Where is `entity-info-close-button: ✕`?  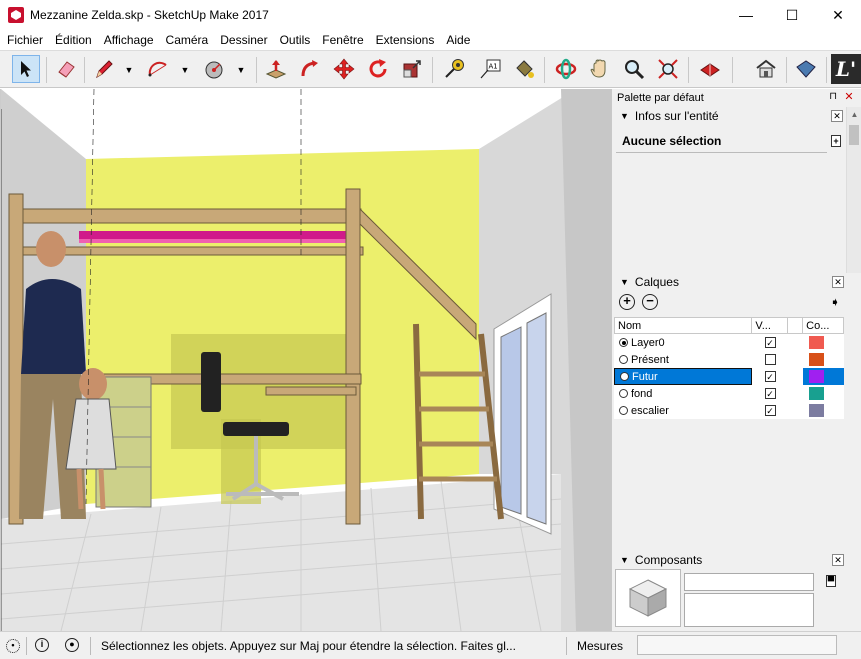 entity-info-close-button: ✕ is located at coordinates (837, 116).